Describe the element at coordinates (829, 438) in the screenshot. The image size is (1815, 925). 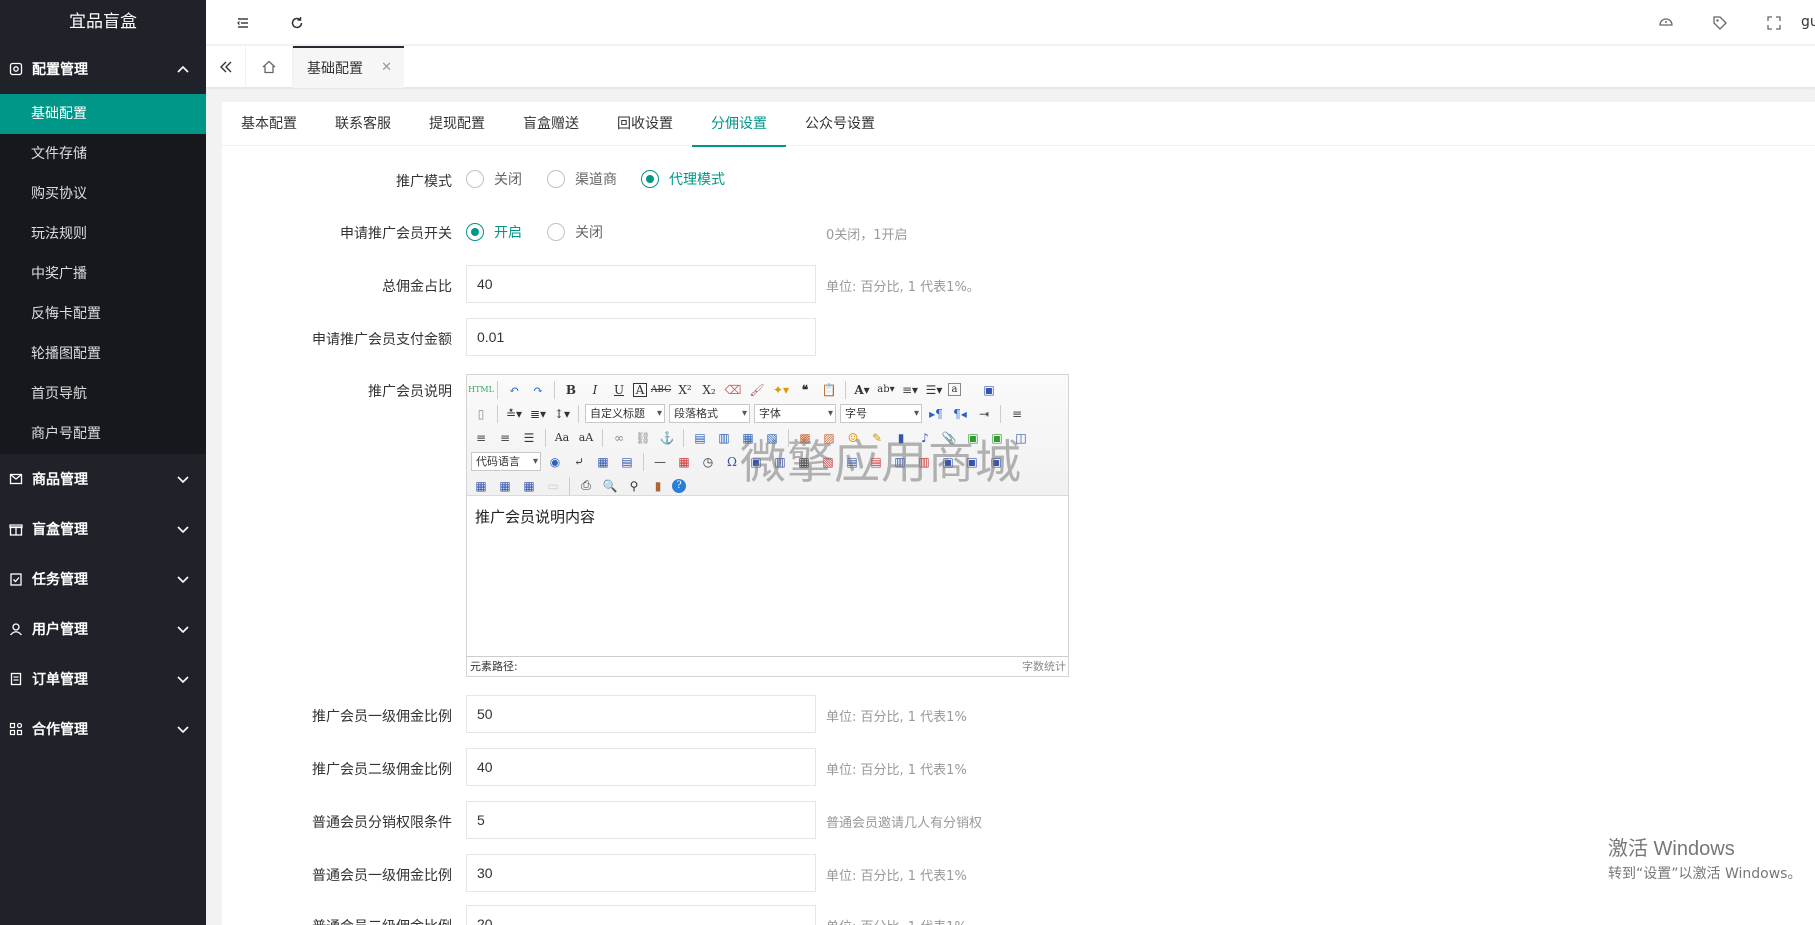
I see `multi-image-icon: ▨` at that location.